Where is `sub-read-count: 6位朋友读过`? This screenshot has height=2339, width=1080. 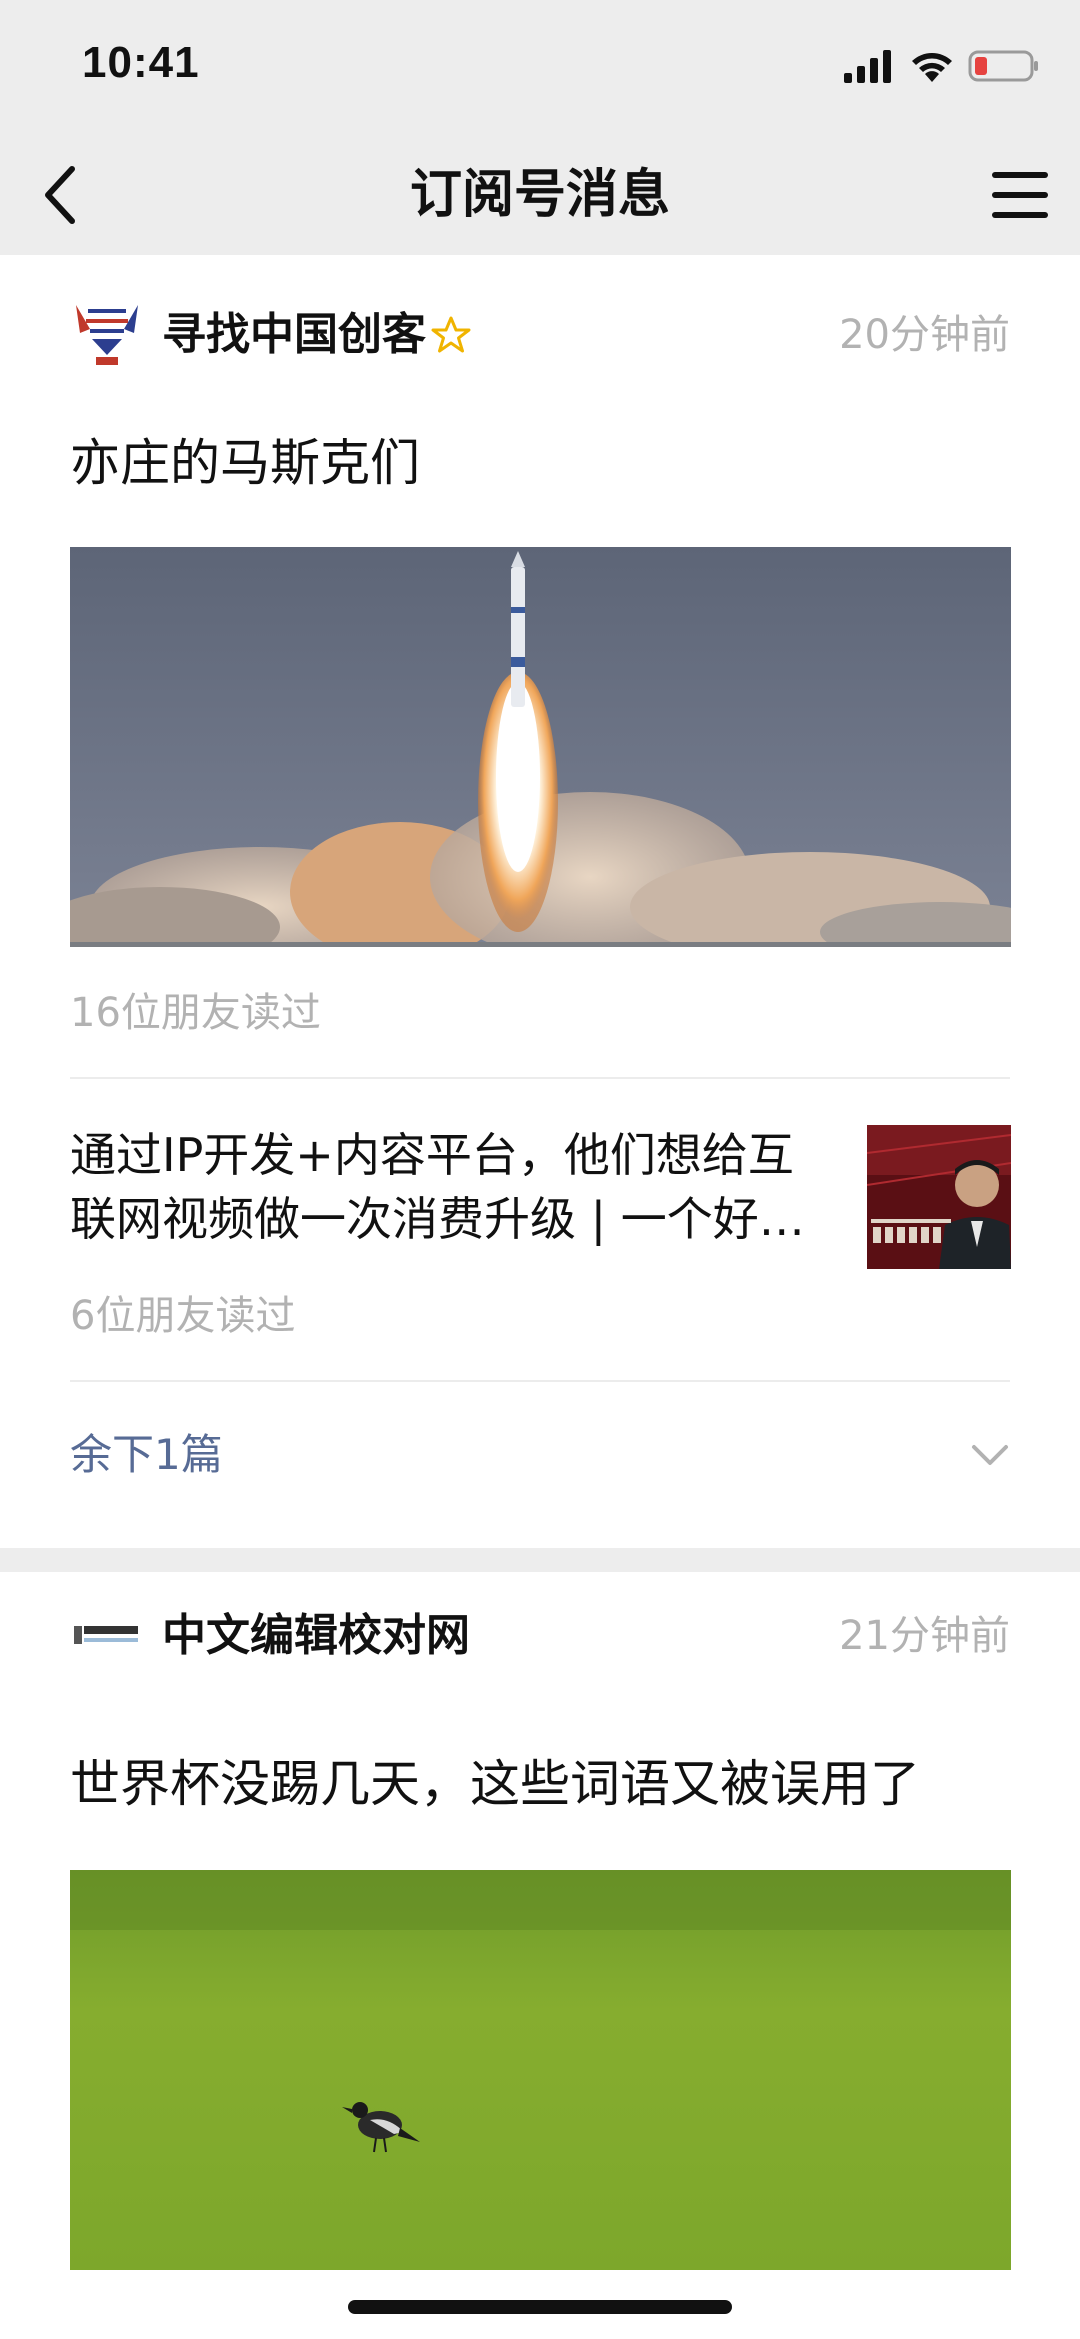
sub-read-count: 6位朋友读过 is located at coordinates (183, 1316).